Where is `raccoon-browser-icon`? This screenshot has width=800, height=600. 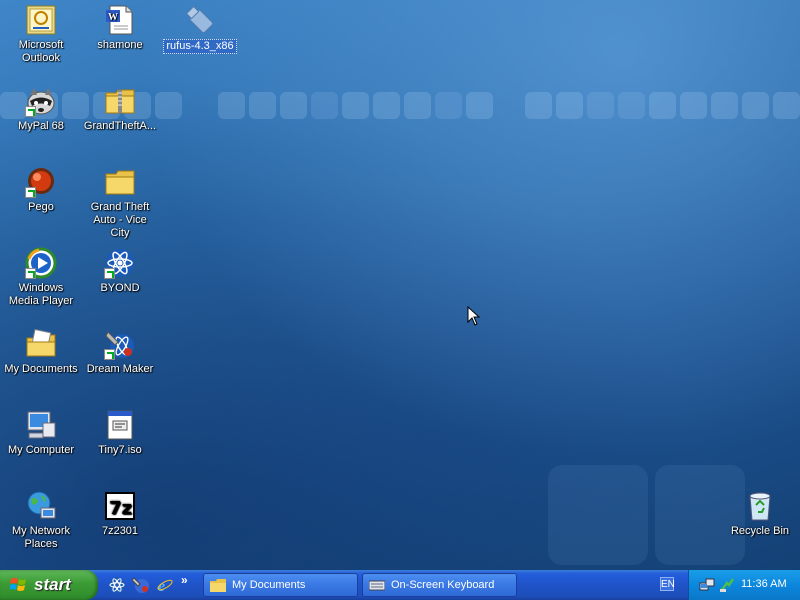
raccoon-browser-icon is located at coordinates (41, 101).